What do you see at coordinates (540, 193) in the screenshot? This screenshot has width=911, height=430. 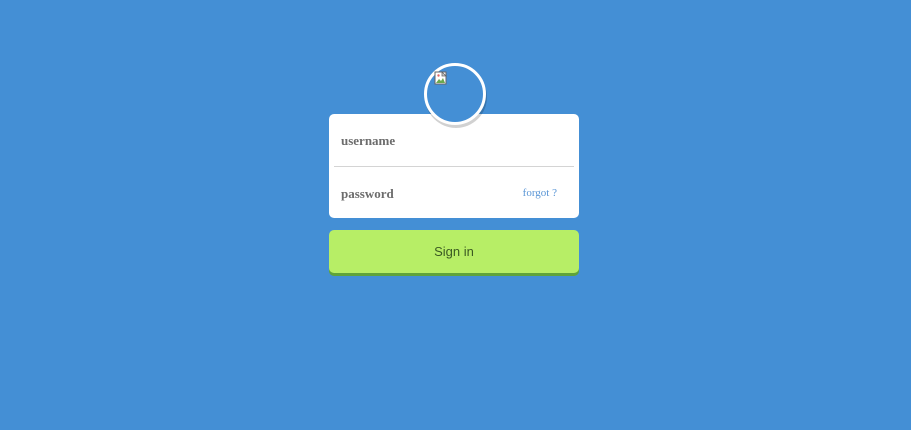 I see `forgot-password-link: forgot ?` at bounding box center [540, 193].